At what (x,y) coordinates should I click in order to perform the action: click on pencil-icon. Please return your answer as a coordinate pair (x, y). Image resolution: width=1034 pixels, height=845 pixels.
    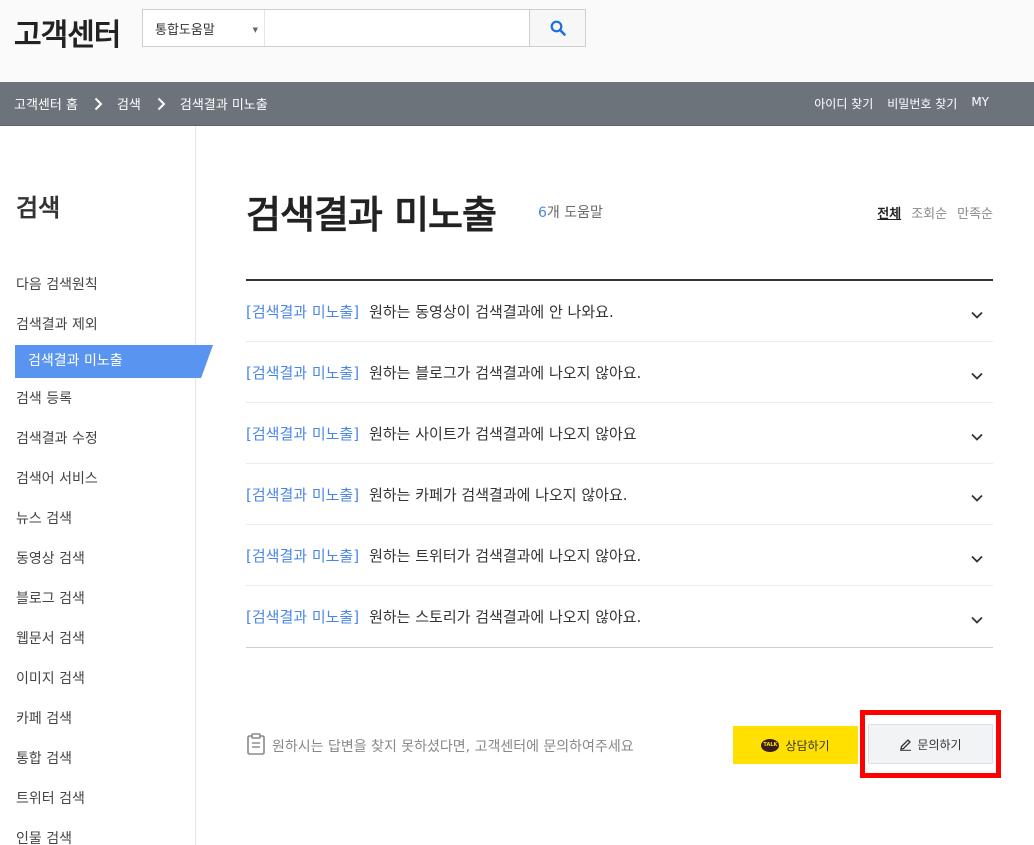
    Looking at the image, I should click on (906, 744).